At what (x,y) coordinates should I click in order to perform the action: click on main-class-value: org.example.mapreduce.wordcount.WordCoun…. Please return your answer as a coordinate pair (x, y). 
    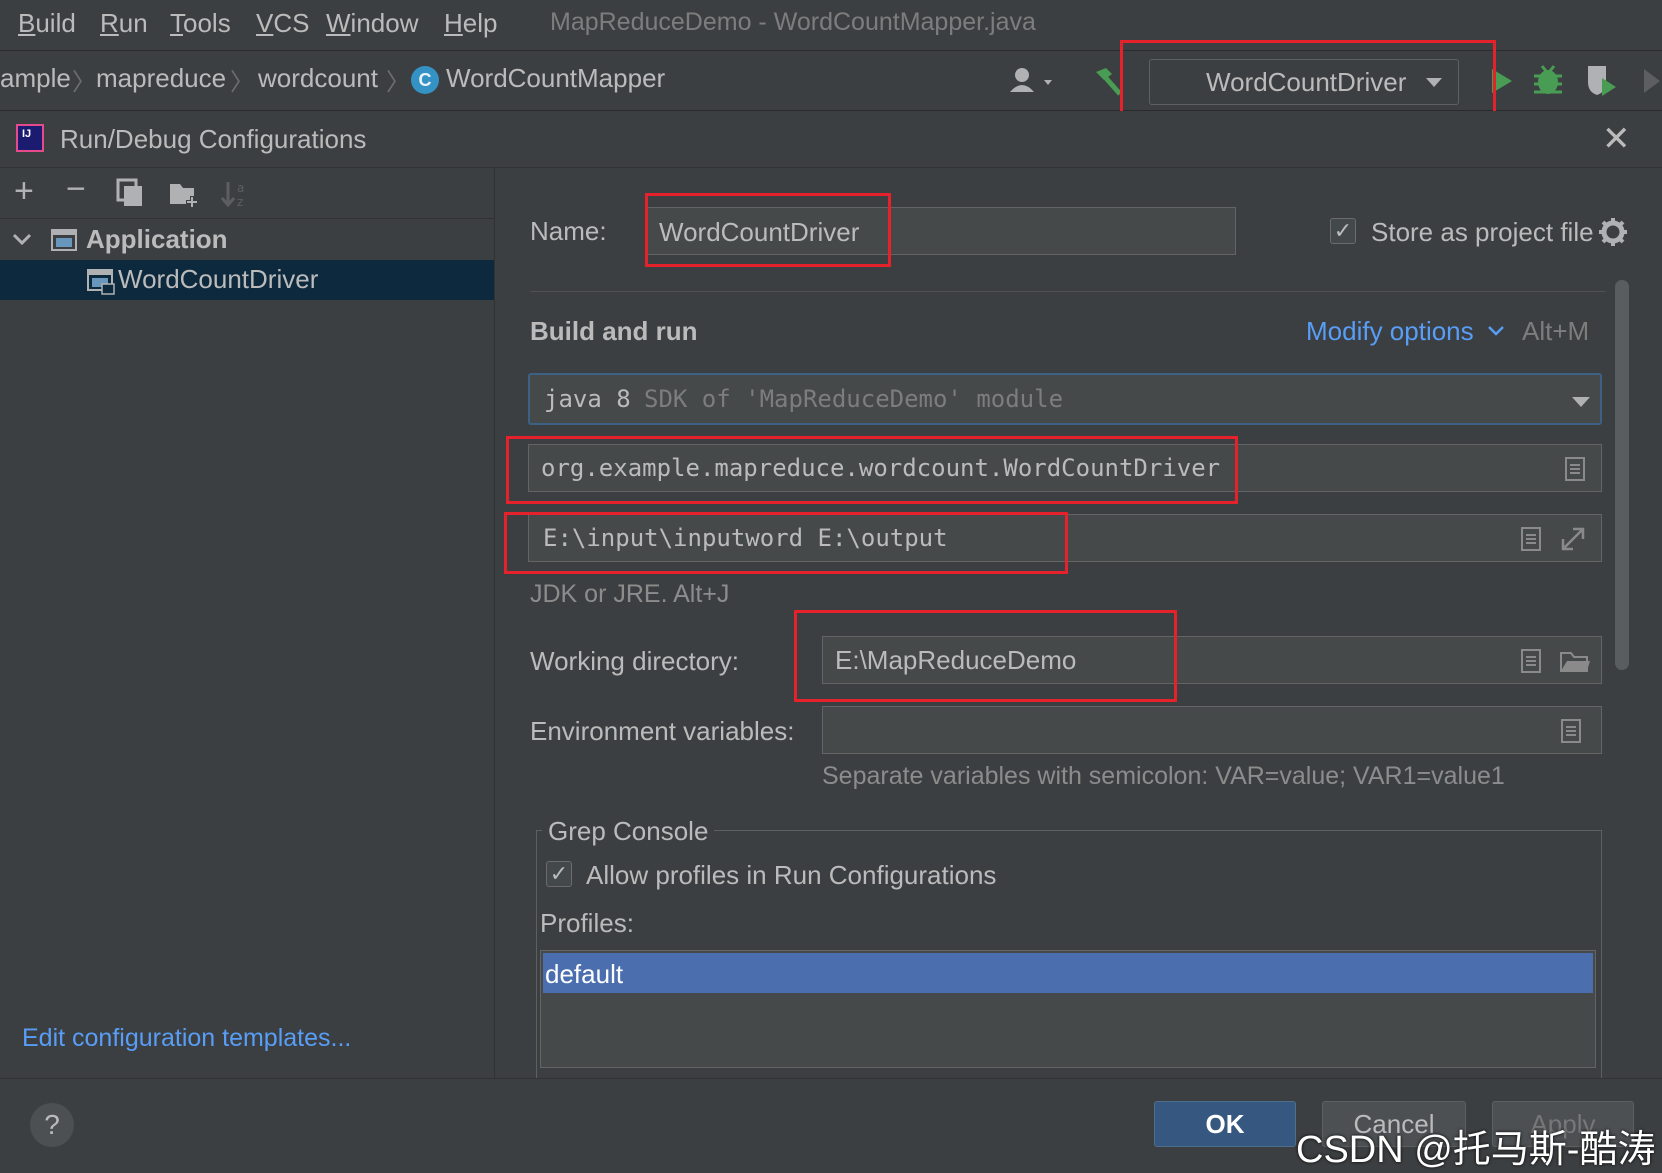
    Looking at the image, I should click on (881, 468).